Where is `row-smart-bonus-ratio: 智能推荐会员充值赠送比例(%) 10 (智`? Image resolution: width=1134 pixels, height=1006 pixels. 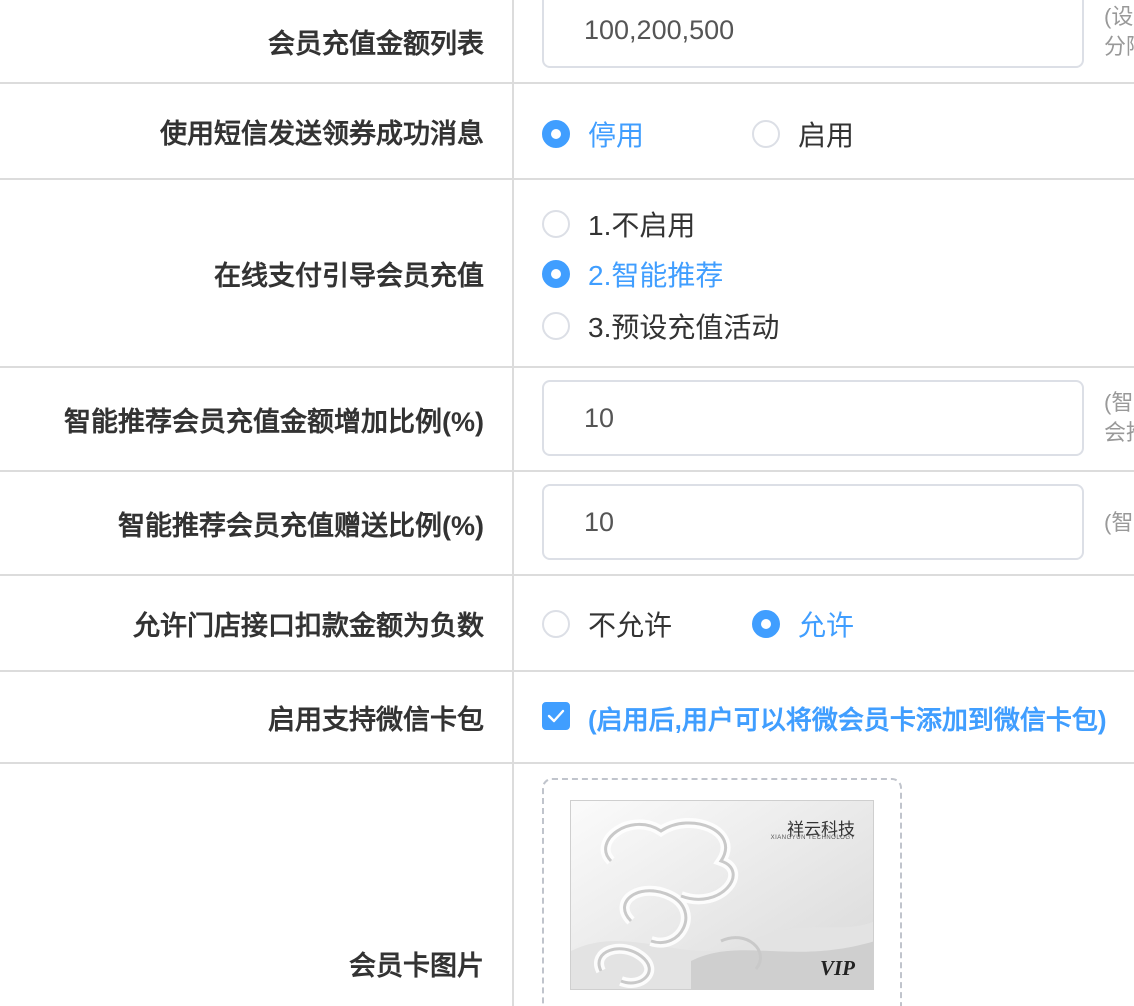 row-smart-bonus-ratio: 智能推荐会员充值赠送比例(%) 10 (智 is located at coordinates (567, 524).